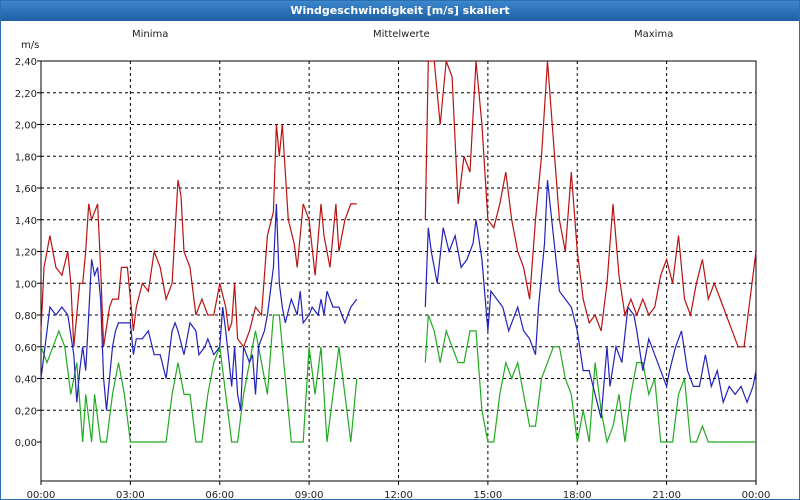  I want to click on x-tick-time: 09:00, so click(309, 494).